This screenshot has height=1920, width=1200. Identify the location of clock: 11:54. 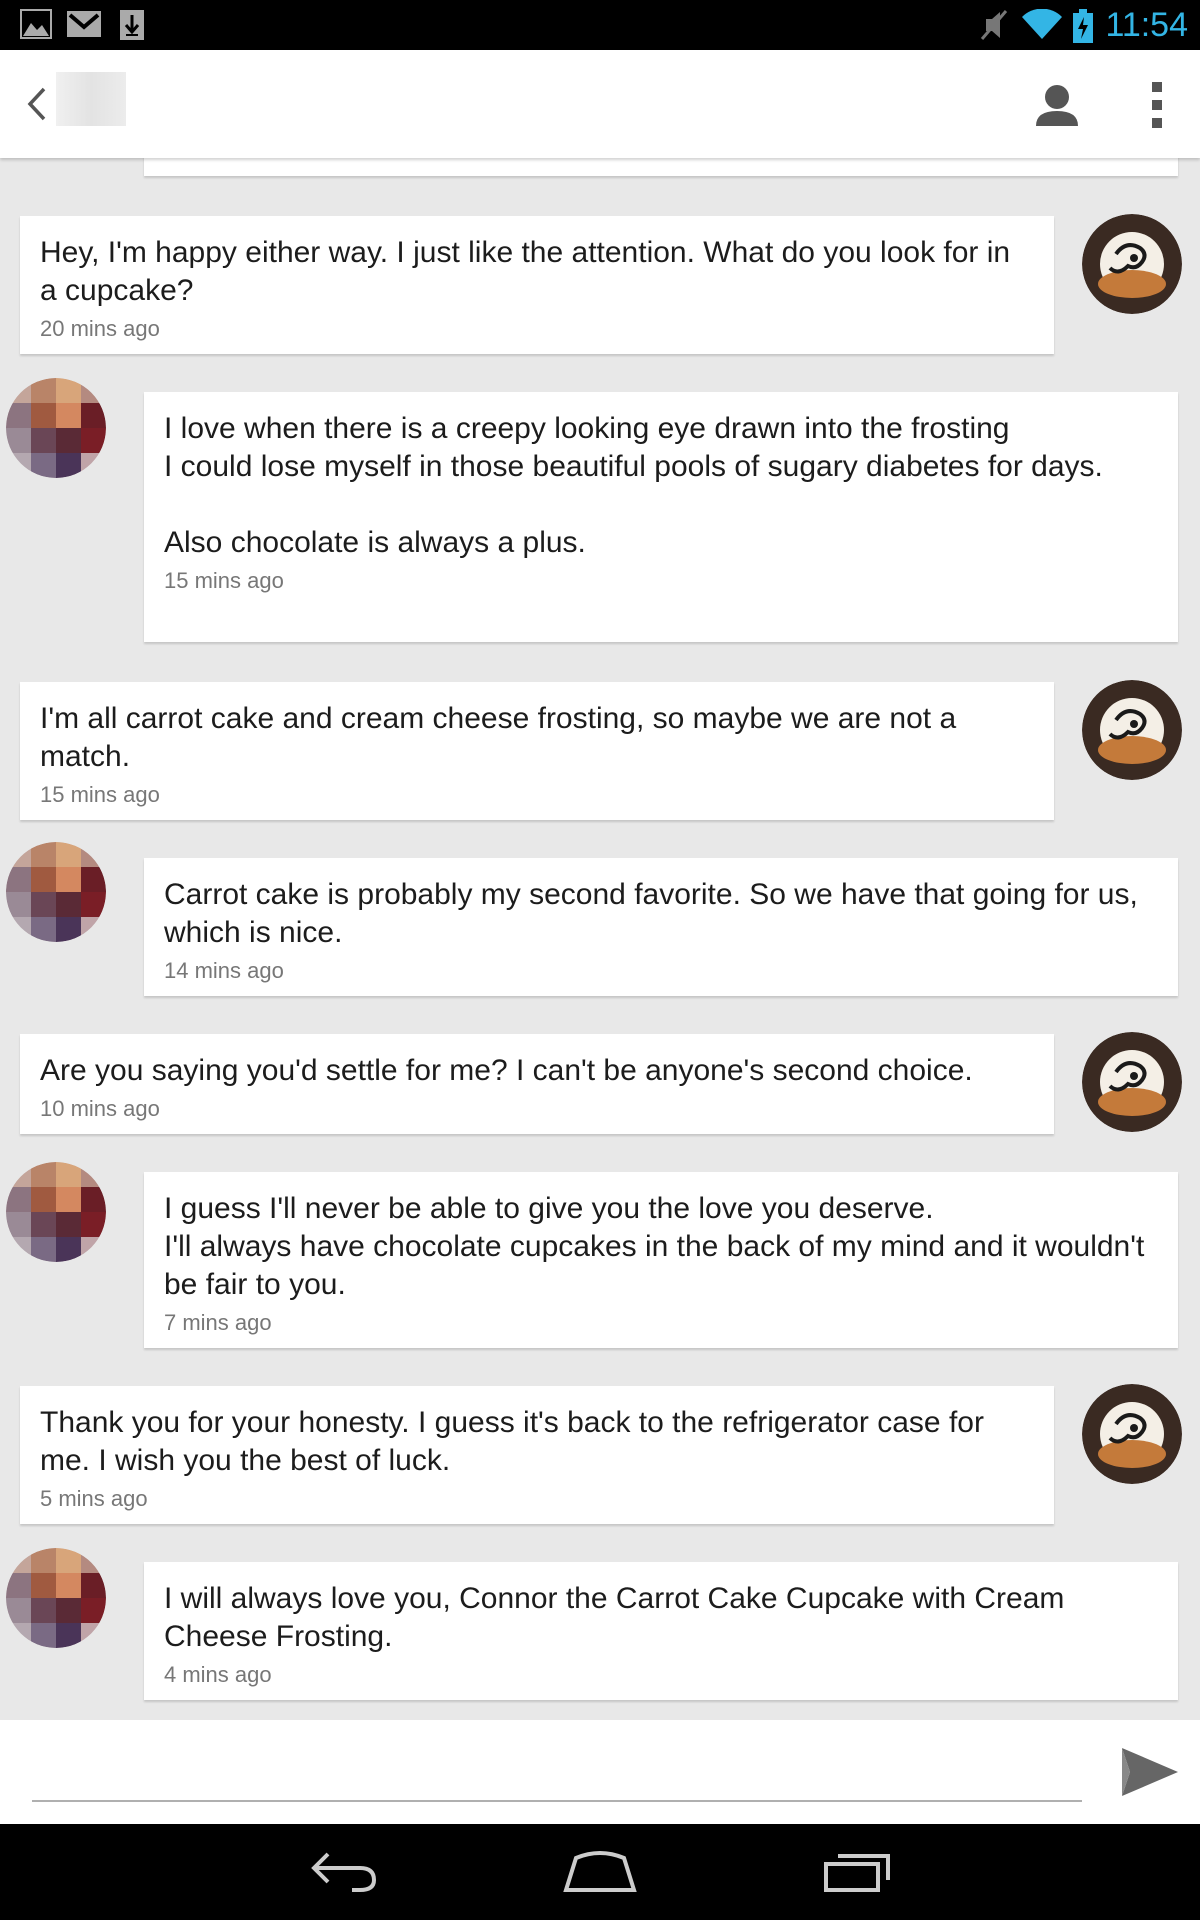
(1146, 25).